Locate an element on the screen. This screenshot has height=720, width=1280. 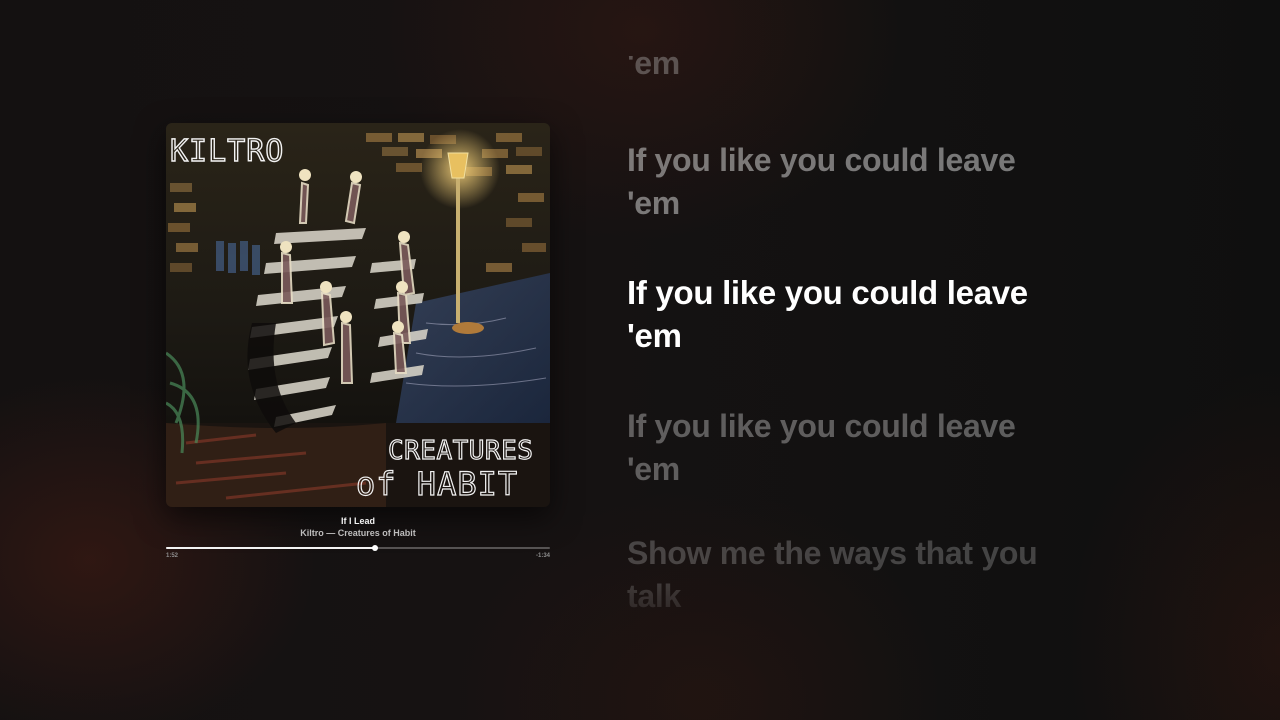
playback-progress-fill is located at coordinates (270, 548).